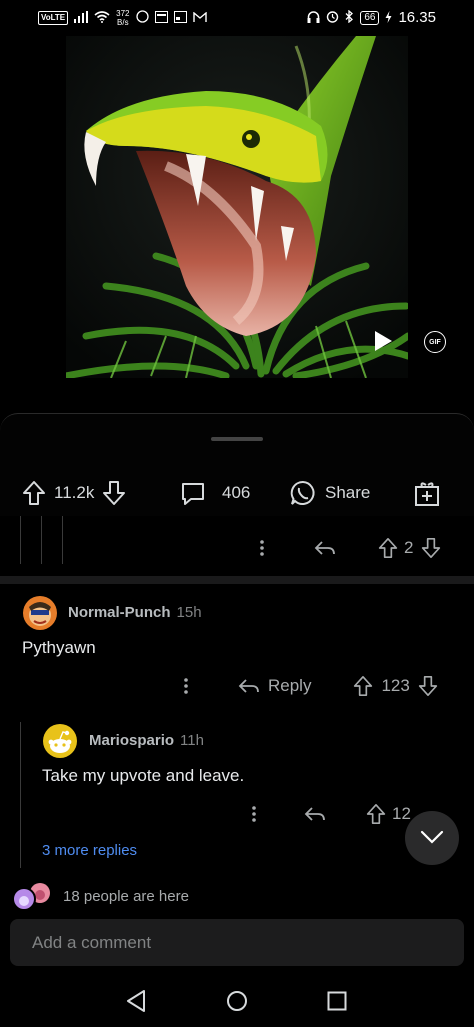 This screenshot has height=1027, width=474. I want to click on post-score: 11.2k, so click(74, 492).